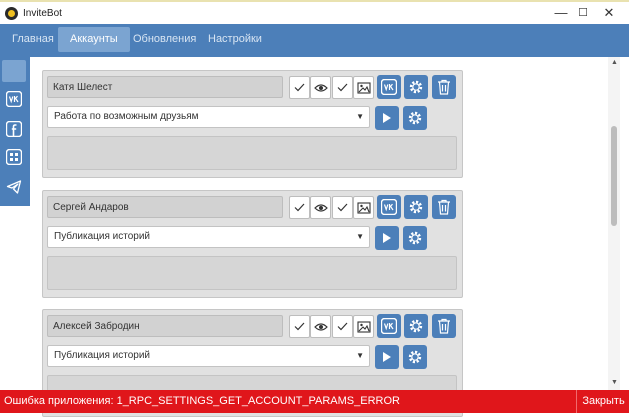  What do you see at coordinates (42, 13) in the screenshot?
I see `window-title: InviteBot` at bounding box center [42, 13].